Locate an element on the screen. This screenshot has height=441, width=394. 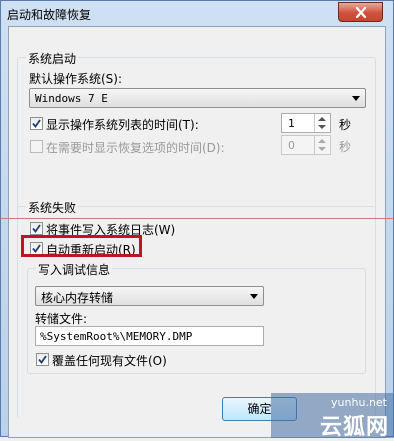
show-os-list-checkbox is located at coordinates (36, 123).